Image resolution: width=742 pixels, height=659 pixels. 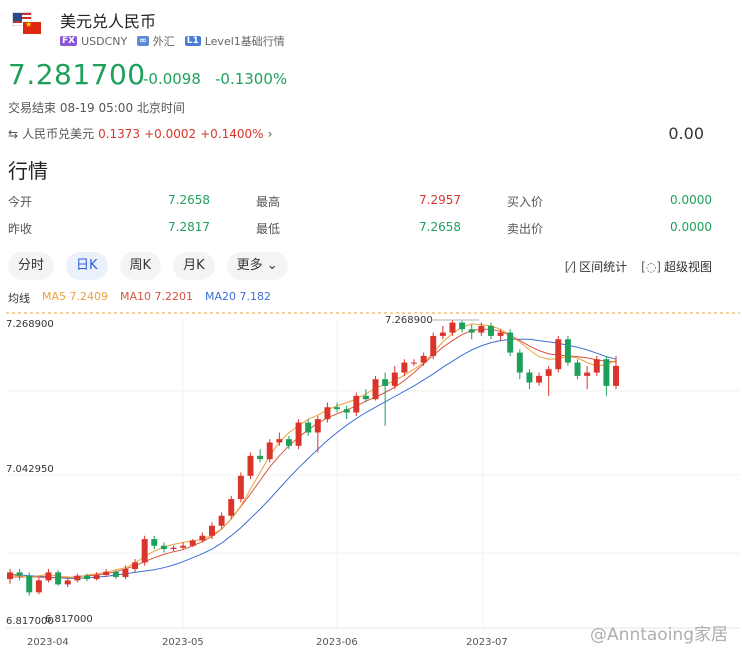 What do you see at coordinates (48, 642) in the screenshot?
I see `x-tick-label: 2023-04` at bounding box center [48, 642].